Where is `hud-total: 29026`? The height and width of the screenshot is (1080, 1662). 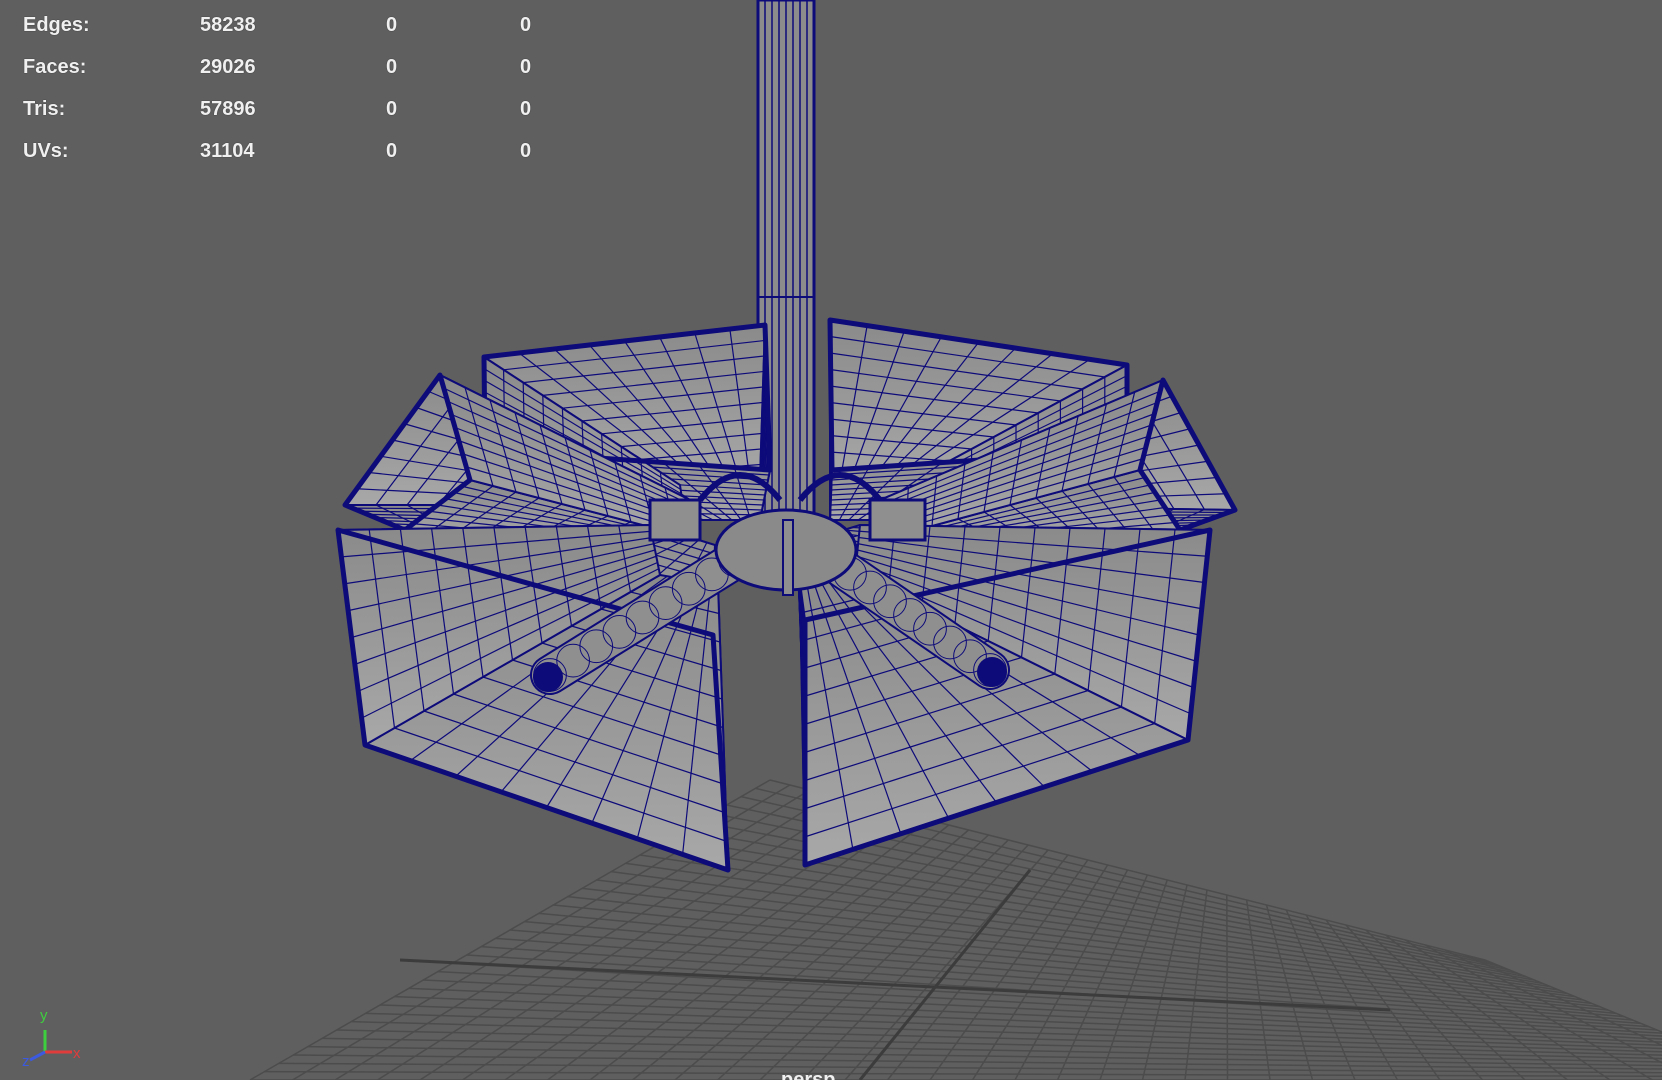
hud-total: 29026 is located at coordinates (228, 67).